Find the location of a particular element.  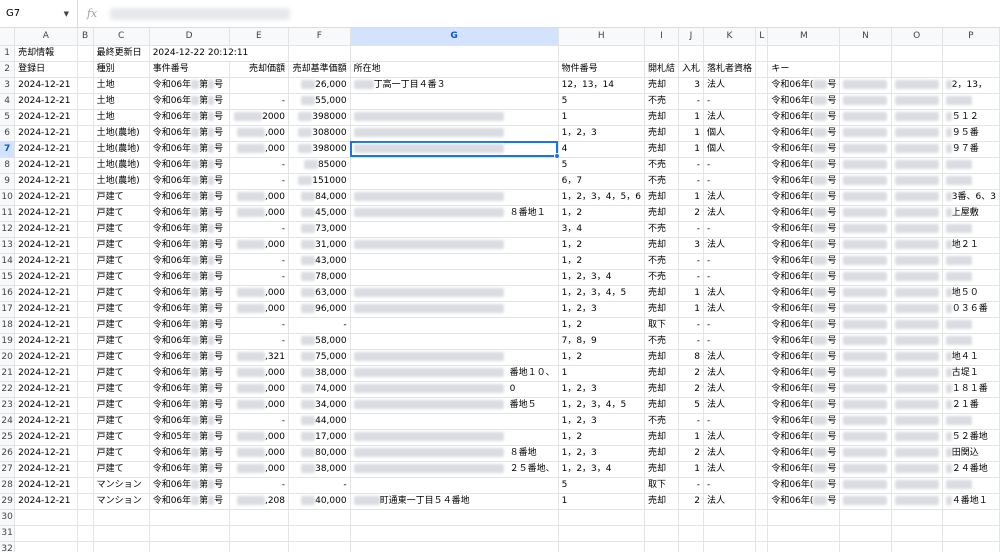

cell-base-price: 398000 is located at coordinates (319, 149).